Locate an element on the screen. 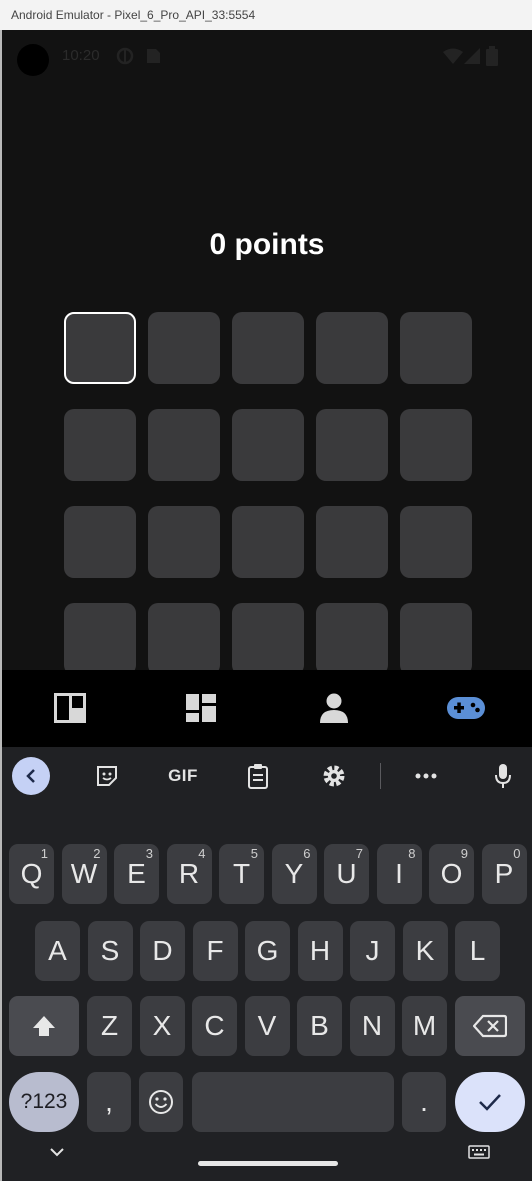 This screenshot has height=1181, width=532. key-b: B is located at coordinates (319, 1026).